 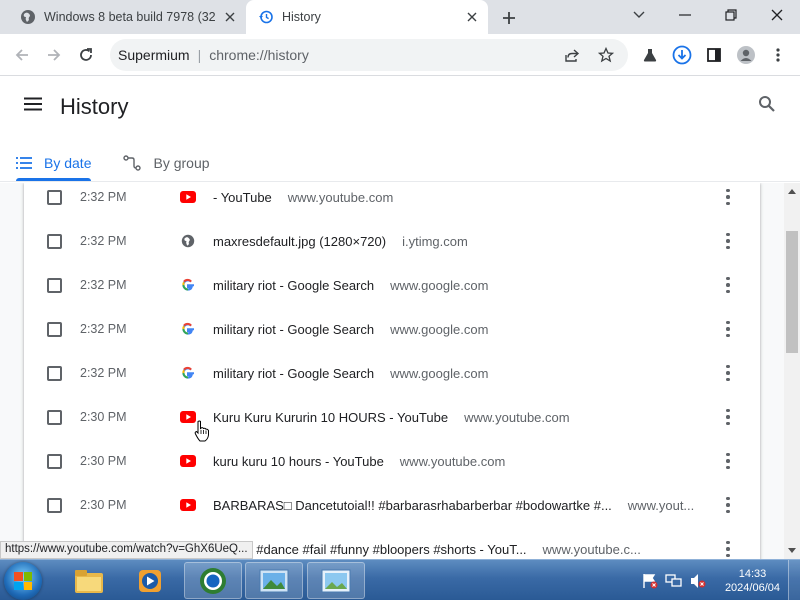 What do you see at coordinates (639, 15) in the screenshot?
I see `tab-search-icon` at bounding box center [639, 15].